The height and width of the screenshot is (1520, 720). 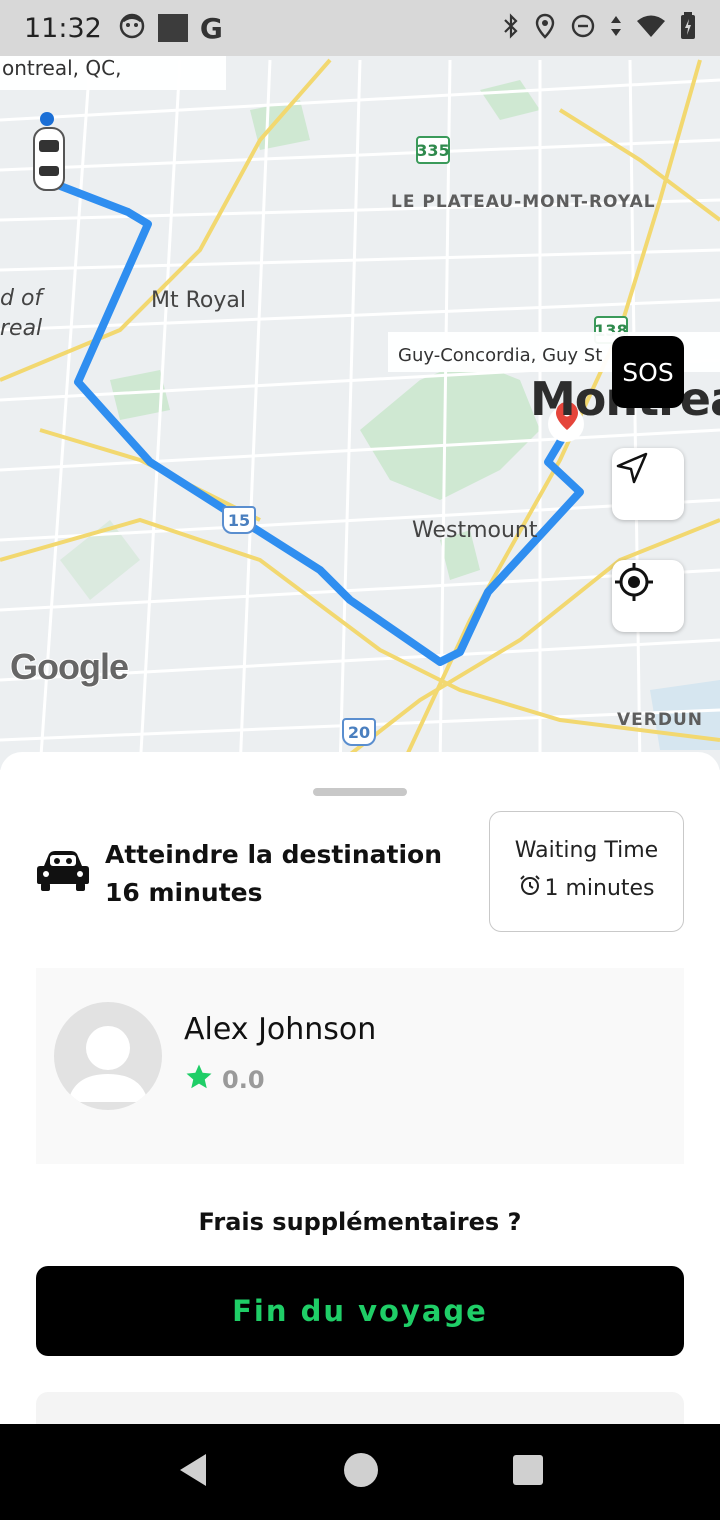 What do you see at coordinates (528, 1472) in the screenshot?
I see `recents-icon` at bounding box center [528, 1472].